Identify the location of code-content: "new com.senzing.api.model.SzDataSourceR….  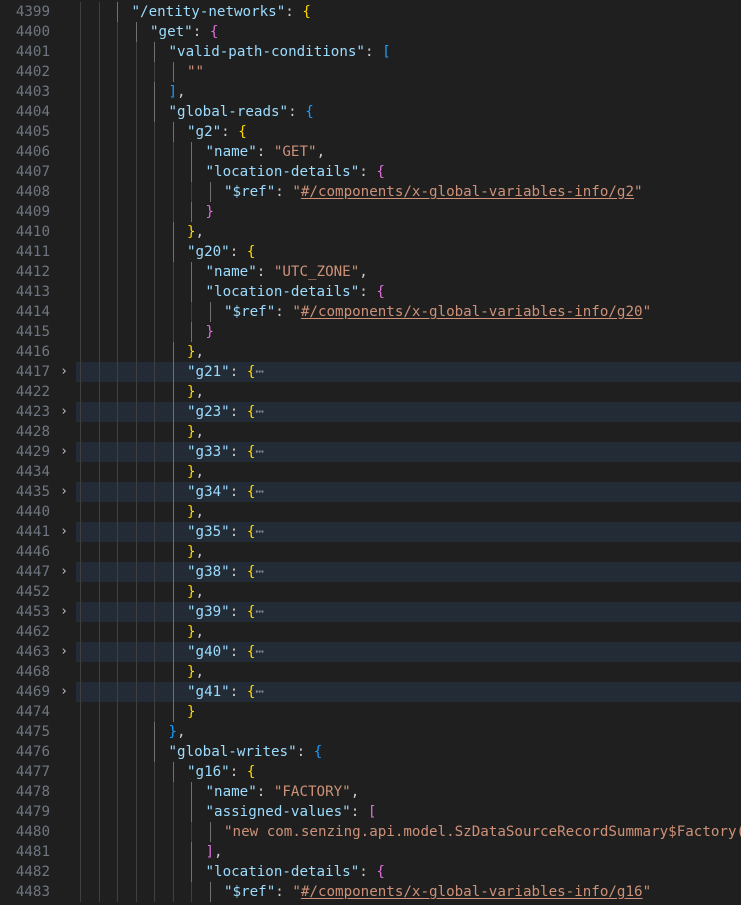
(408, 832).